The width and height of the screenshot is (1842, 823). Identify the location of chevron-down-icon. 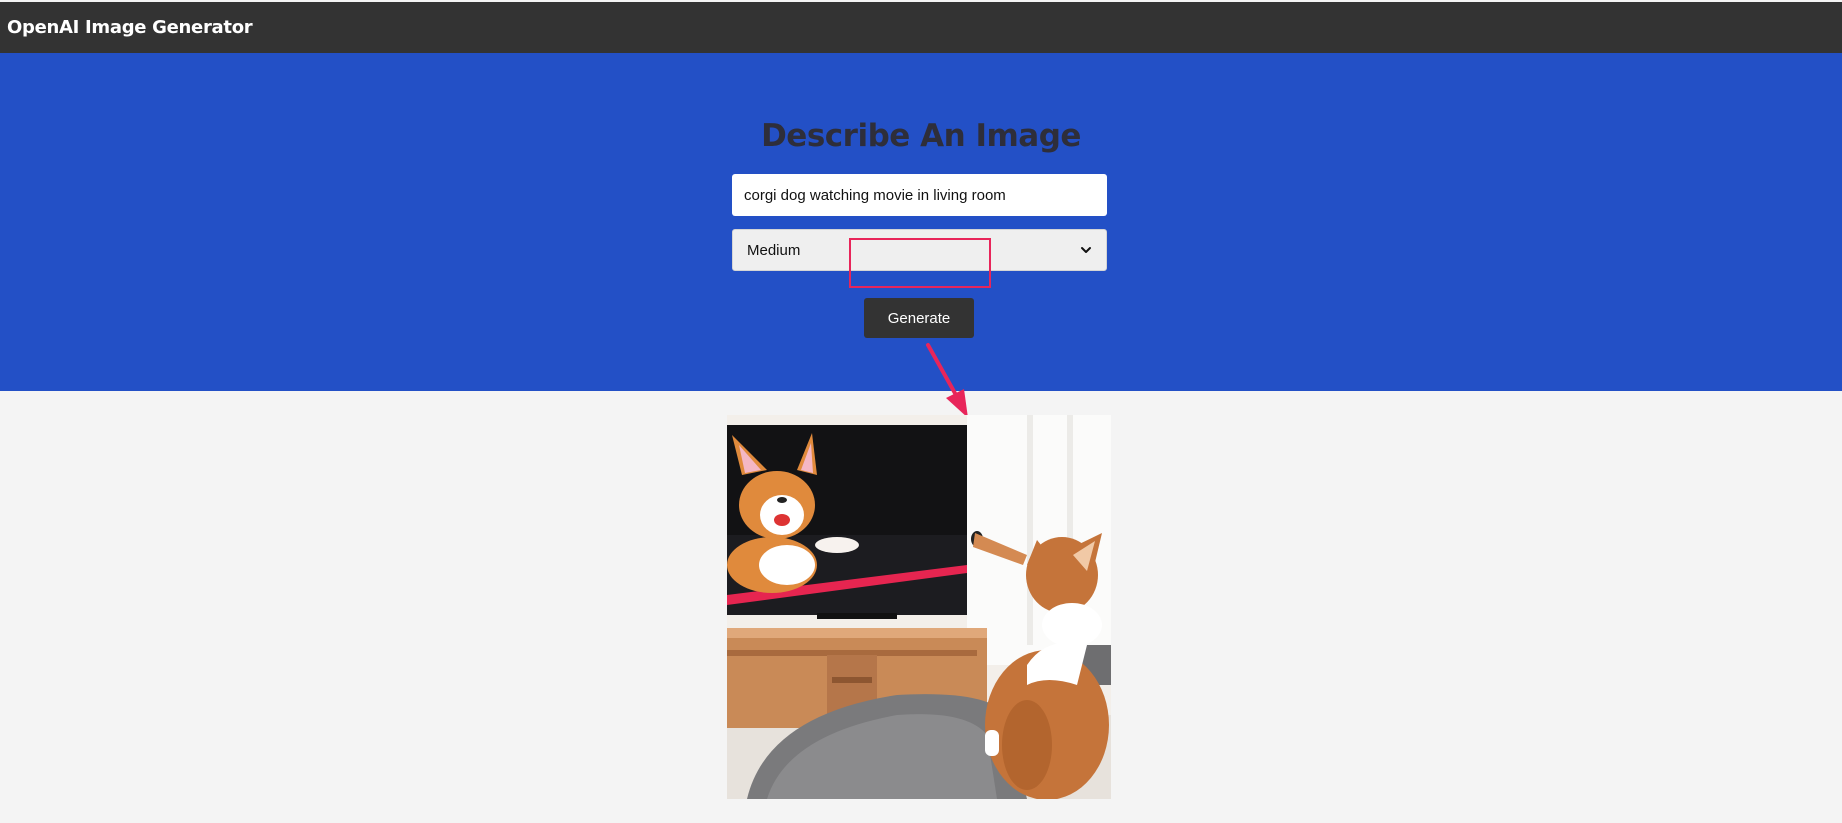
(1086, 250).